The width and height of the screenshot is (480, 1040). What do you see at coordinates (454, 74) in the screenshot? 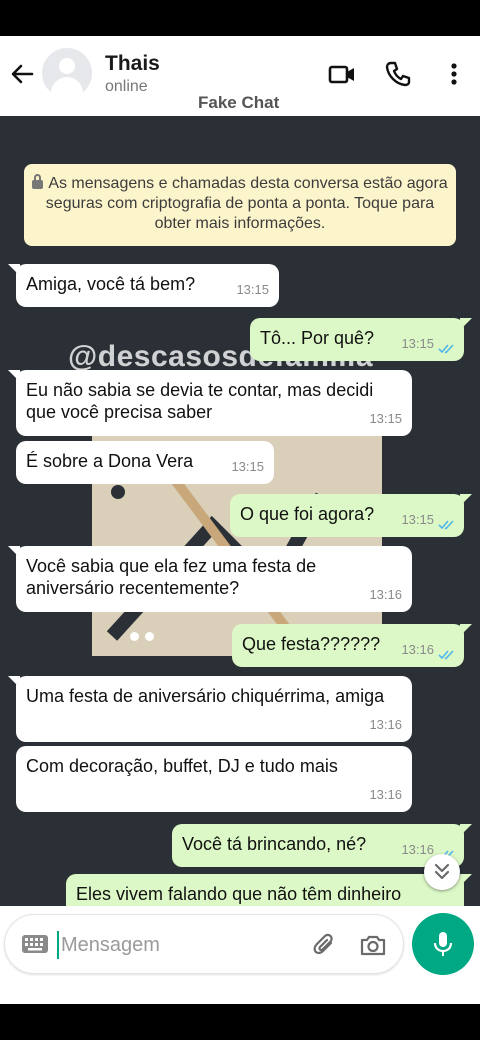
I see `more-vertical-icon` at bounding box center [454, 74].